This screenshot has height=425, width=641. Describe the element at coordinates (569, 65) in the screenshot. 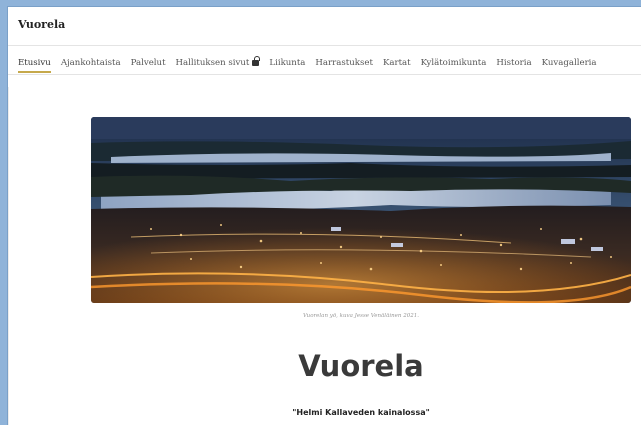

I see `nav-item-kuvagalleria: Kuvagalleria` at that location.